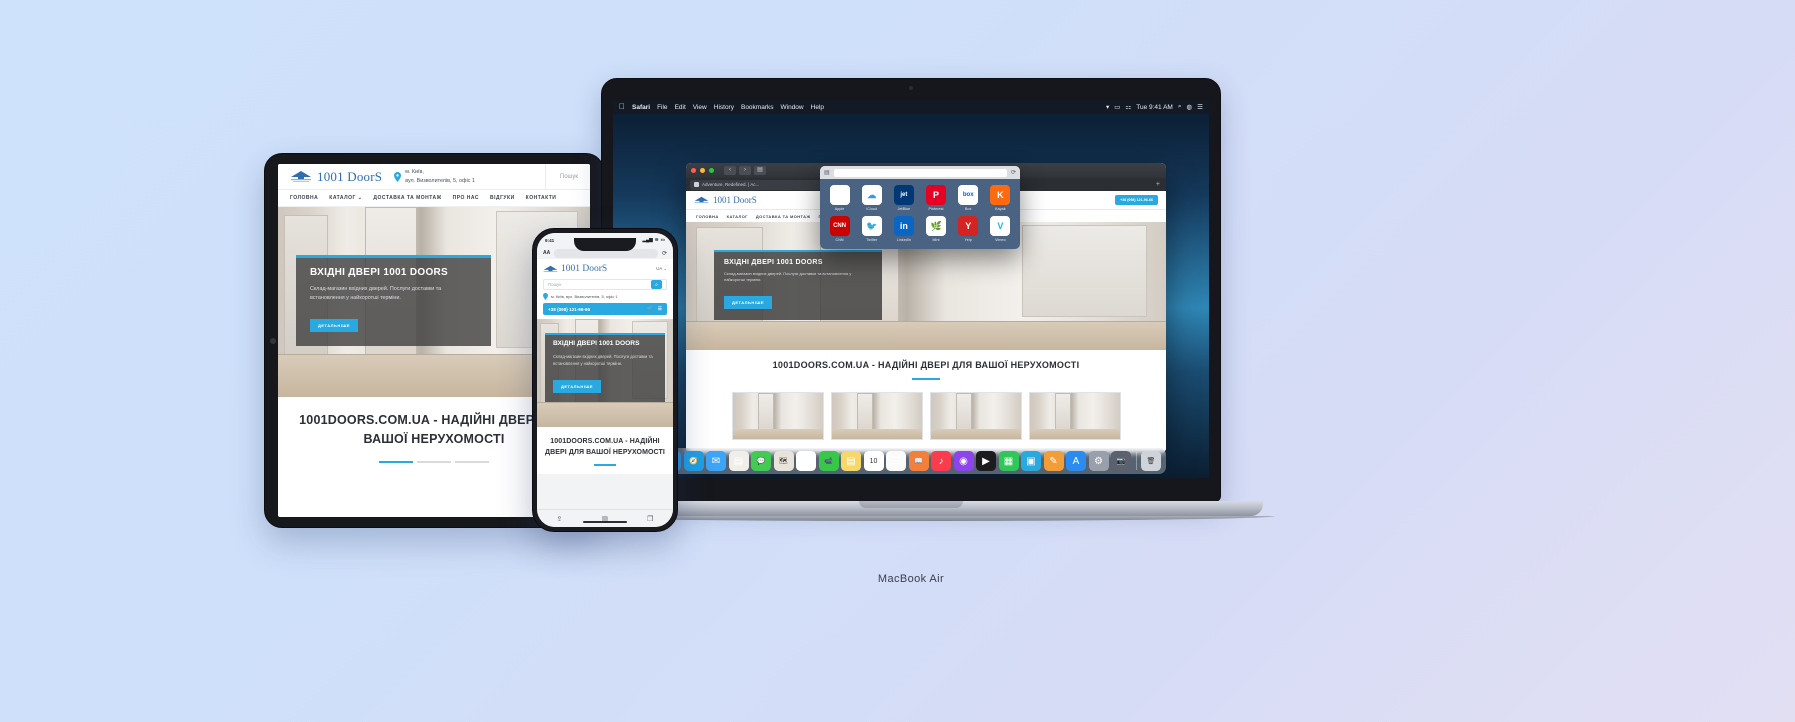 The height and width of the screenshot is (722, 1795). Describe the element at coordinates (757, 107) in the screenshot. I see `menu-item-bookmarks: Bookmarks` at that location.